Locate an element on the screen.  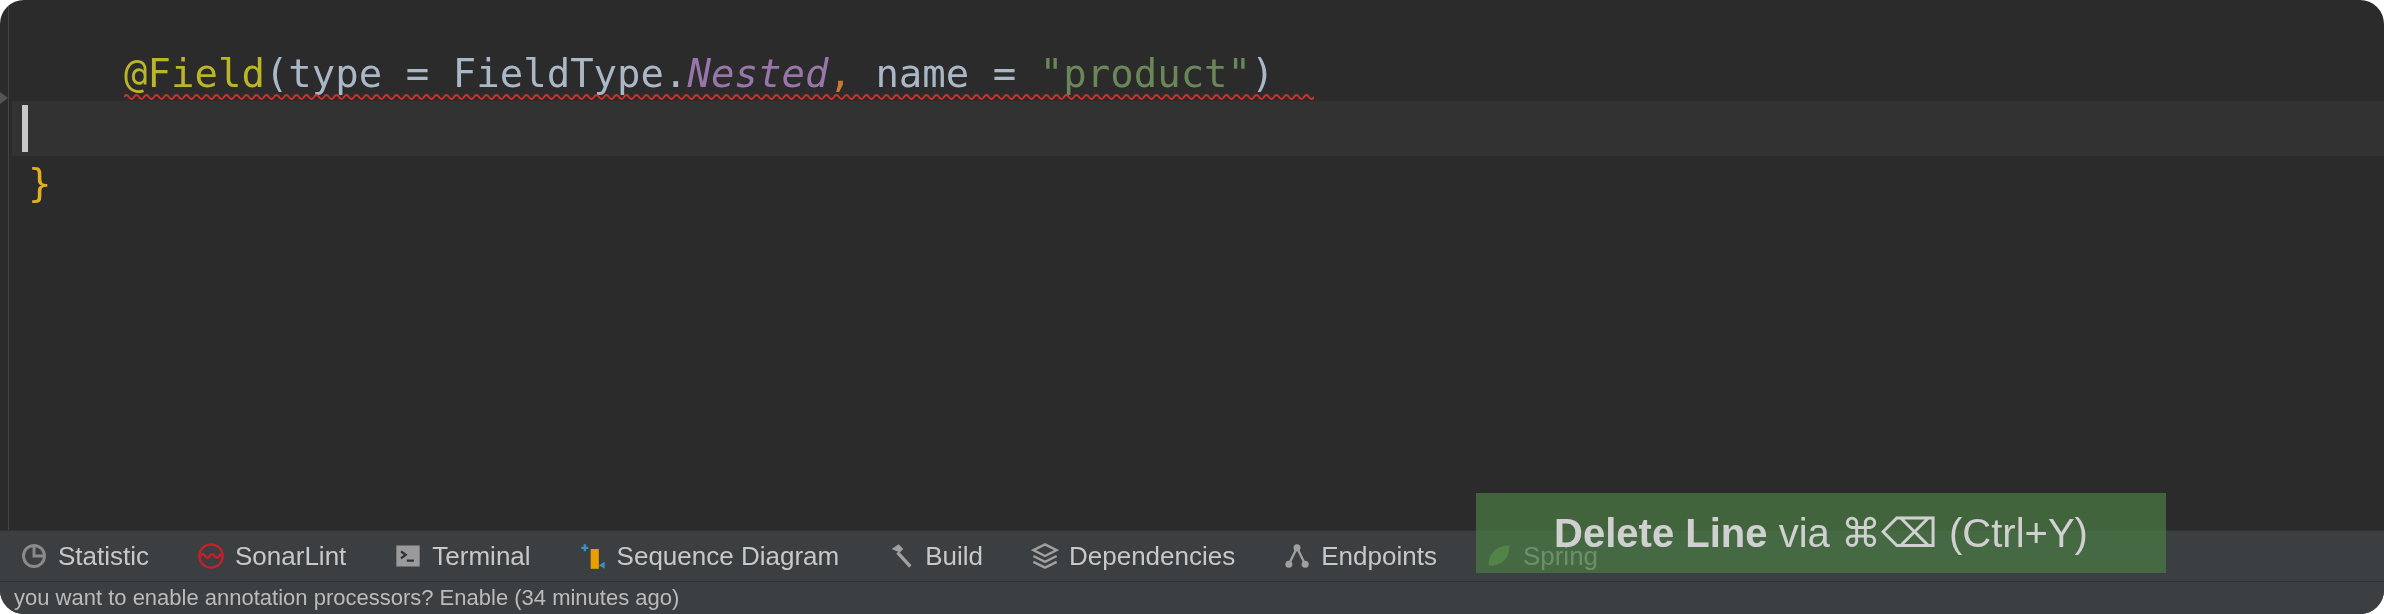
tool-window-button: Sequence Diagram is located at coordinates (709, 556).